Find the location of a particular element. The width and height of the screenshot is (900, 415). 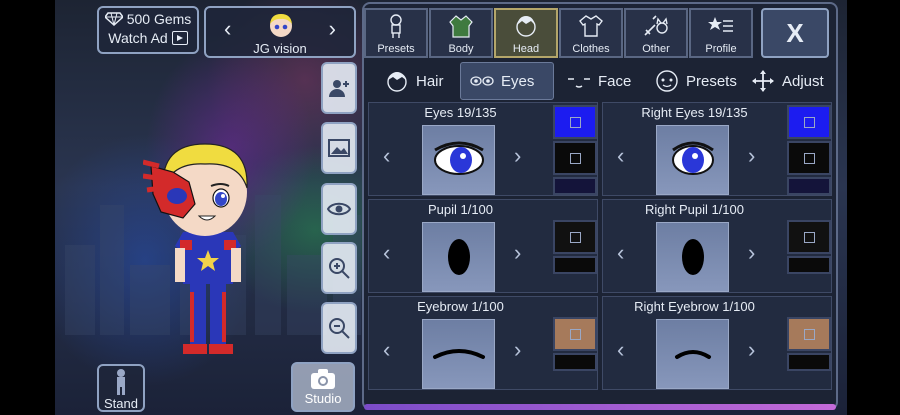

gems-count: 500 Gems is located at coordinates (159, 19).